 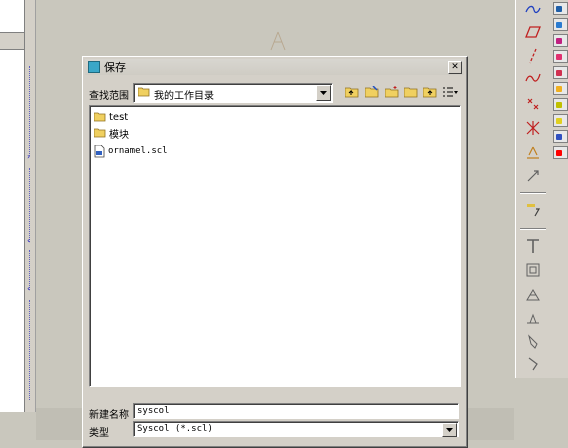 I want to click on weld-icon, so click(x=533, y=318).